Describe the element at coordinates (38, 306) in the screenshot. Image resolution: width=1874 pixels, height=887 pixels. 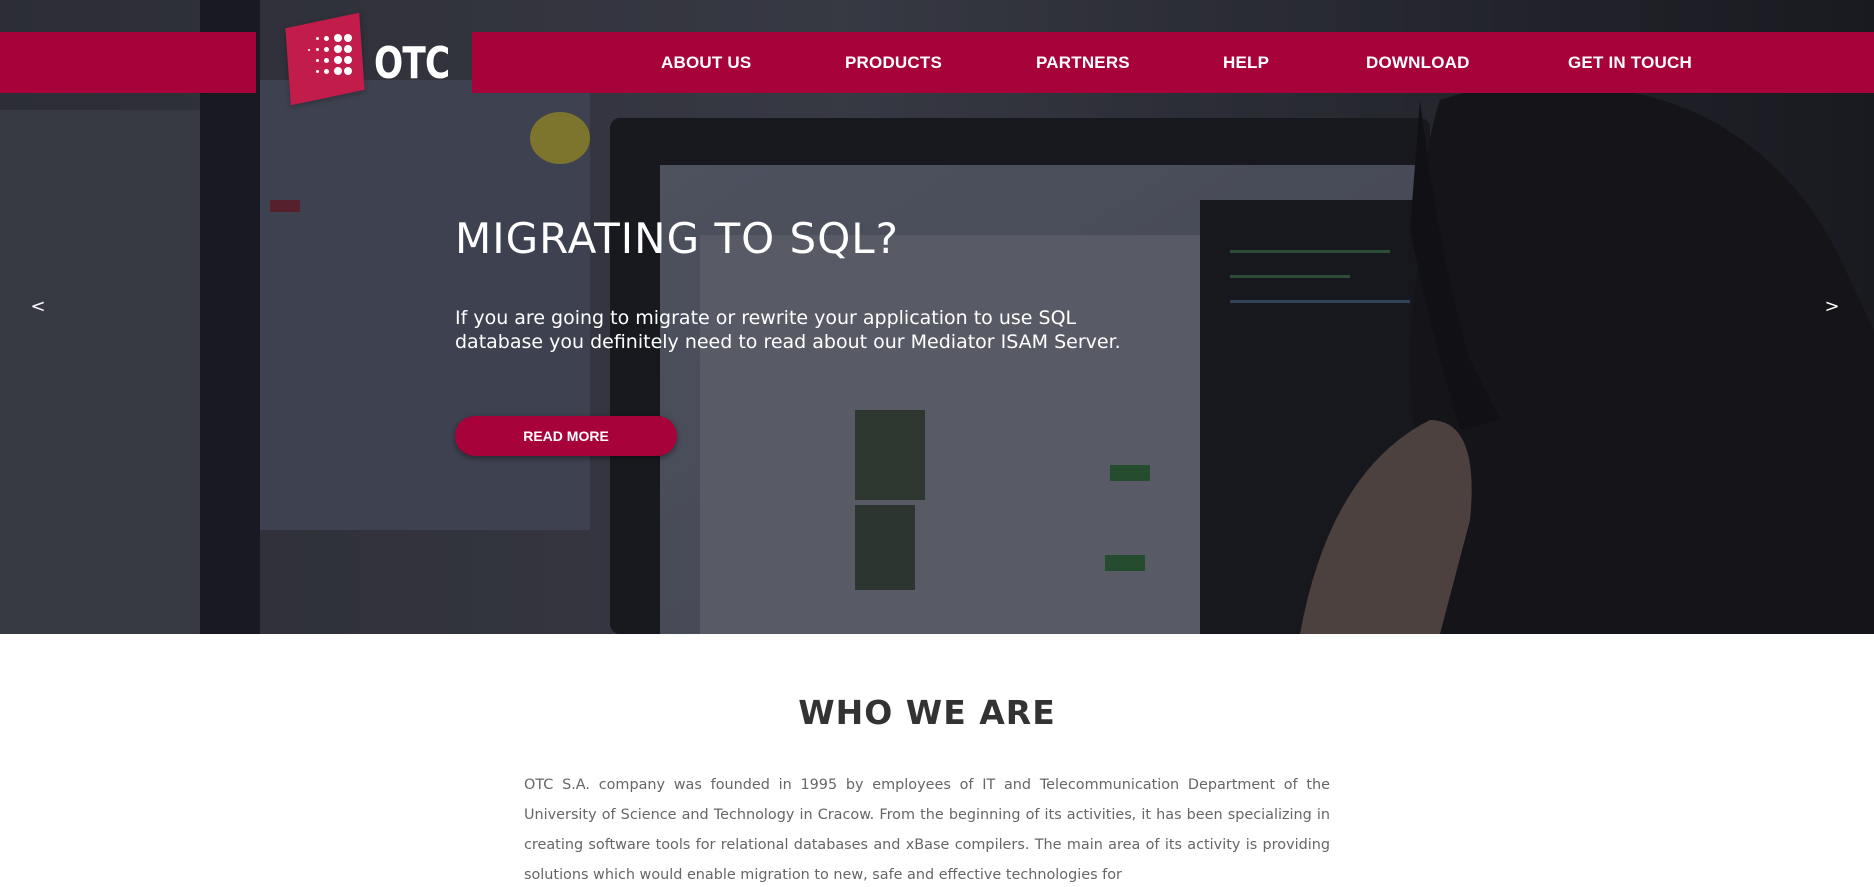
I see `carousel-prev-arrow: <` at that location.